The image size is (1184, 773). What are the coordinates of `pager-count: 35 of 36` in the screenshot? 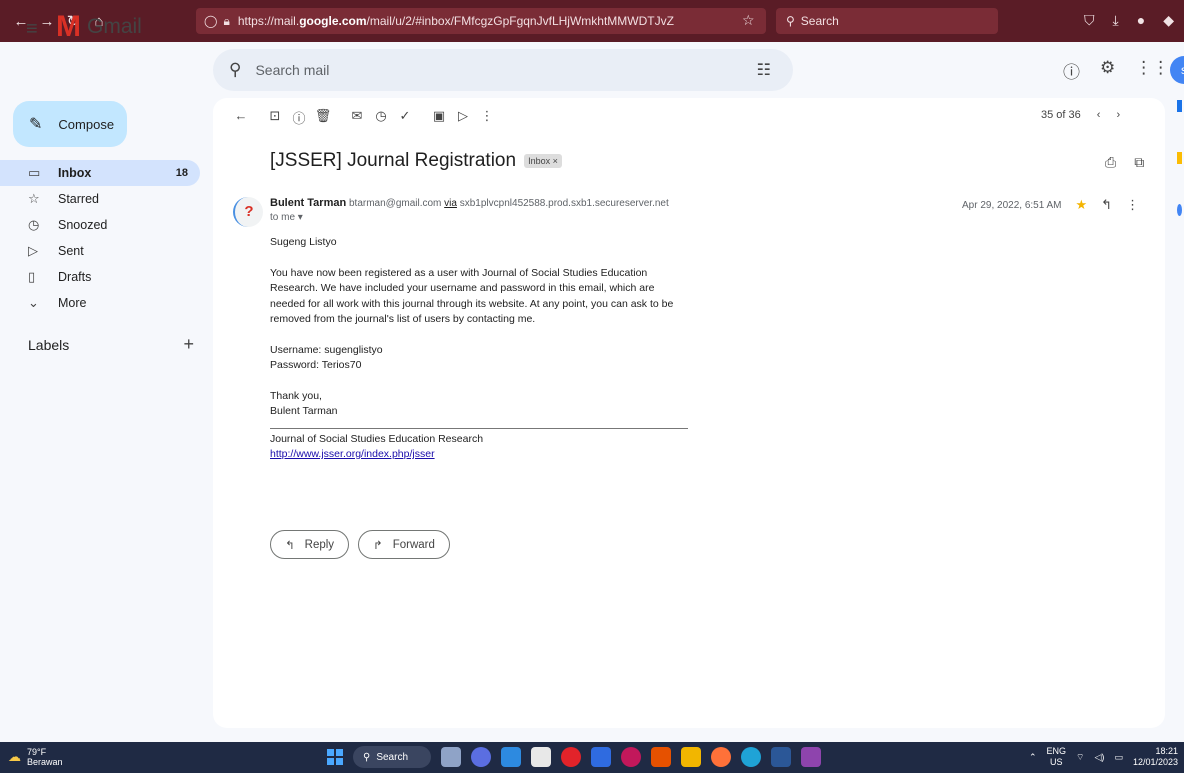 It's located at (1061, 115).